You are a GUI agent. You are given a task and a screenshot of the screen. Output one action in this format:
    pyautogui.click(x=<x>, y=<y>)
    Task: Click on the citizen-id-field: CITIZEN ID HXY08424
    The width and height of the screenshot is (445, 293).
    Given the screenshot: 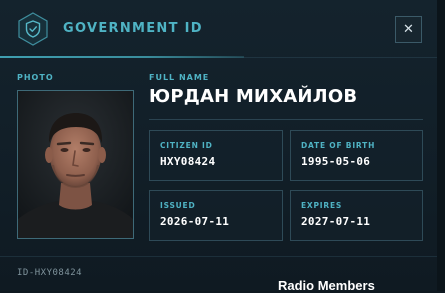 What is the action you would take?
    pyautogui.click(x=216, y=155)
    